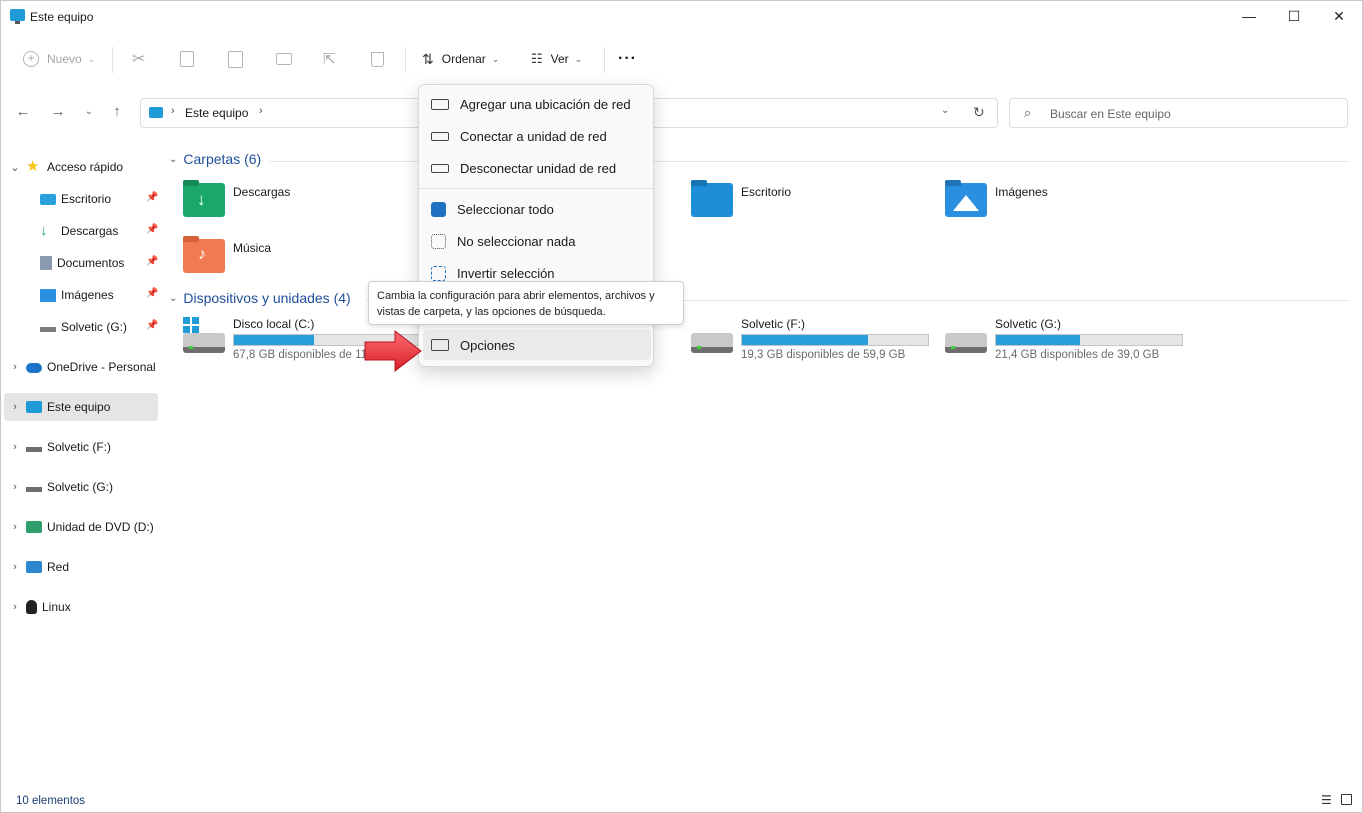 The height and width of the screenshot is (813, 1363). Describe the element at coordinates (1028, 112) in the screenshot. I see `search-icon: ⌕` at that location.